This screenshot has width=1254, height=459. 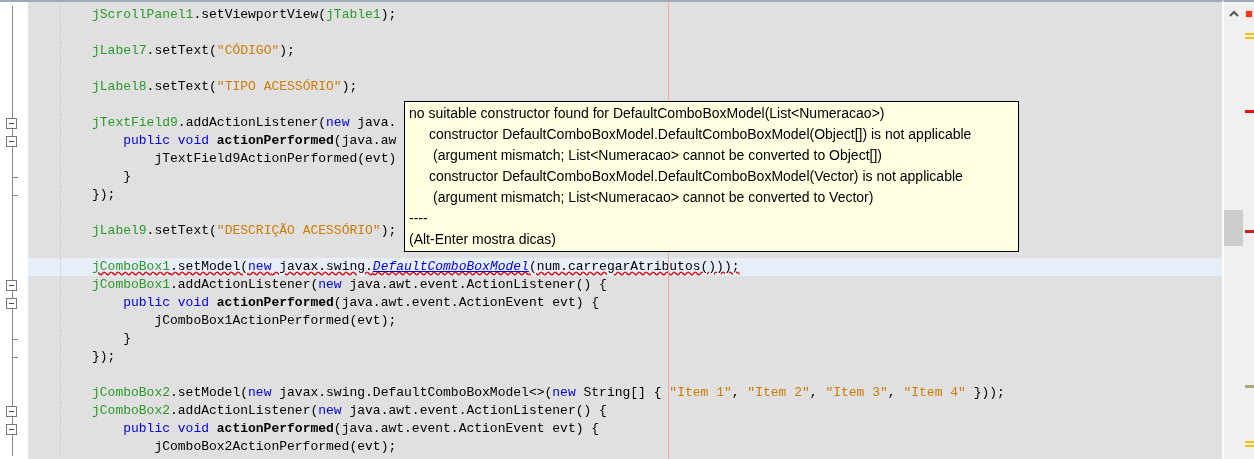 I want to click on tooltip-text: (Alt-Enter mostra dicas), so click(x=483, y=239).